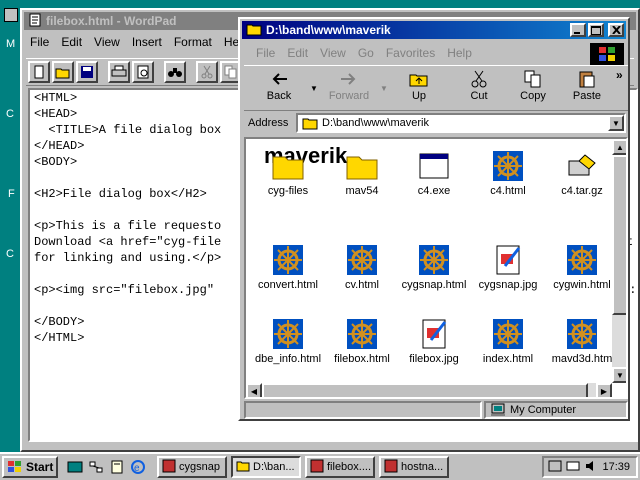 This screenshot has height=480, width=640. What do you see at coordinates (375, 123) in the screenshot?
I see `address-value: D:\band\www\maverik` at bounding box center [375, 123].